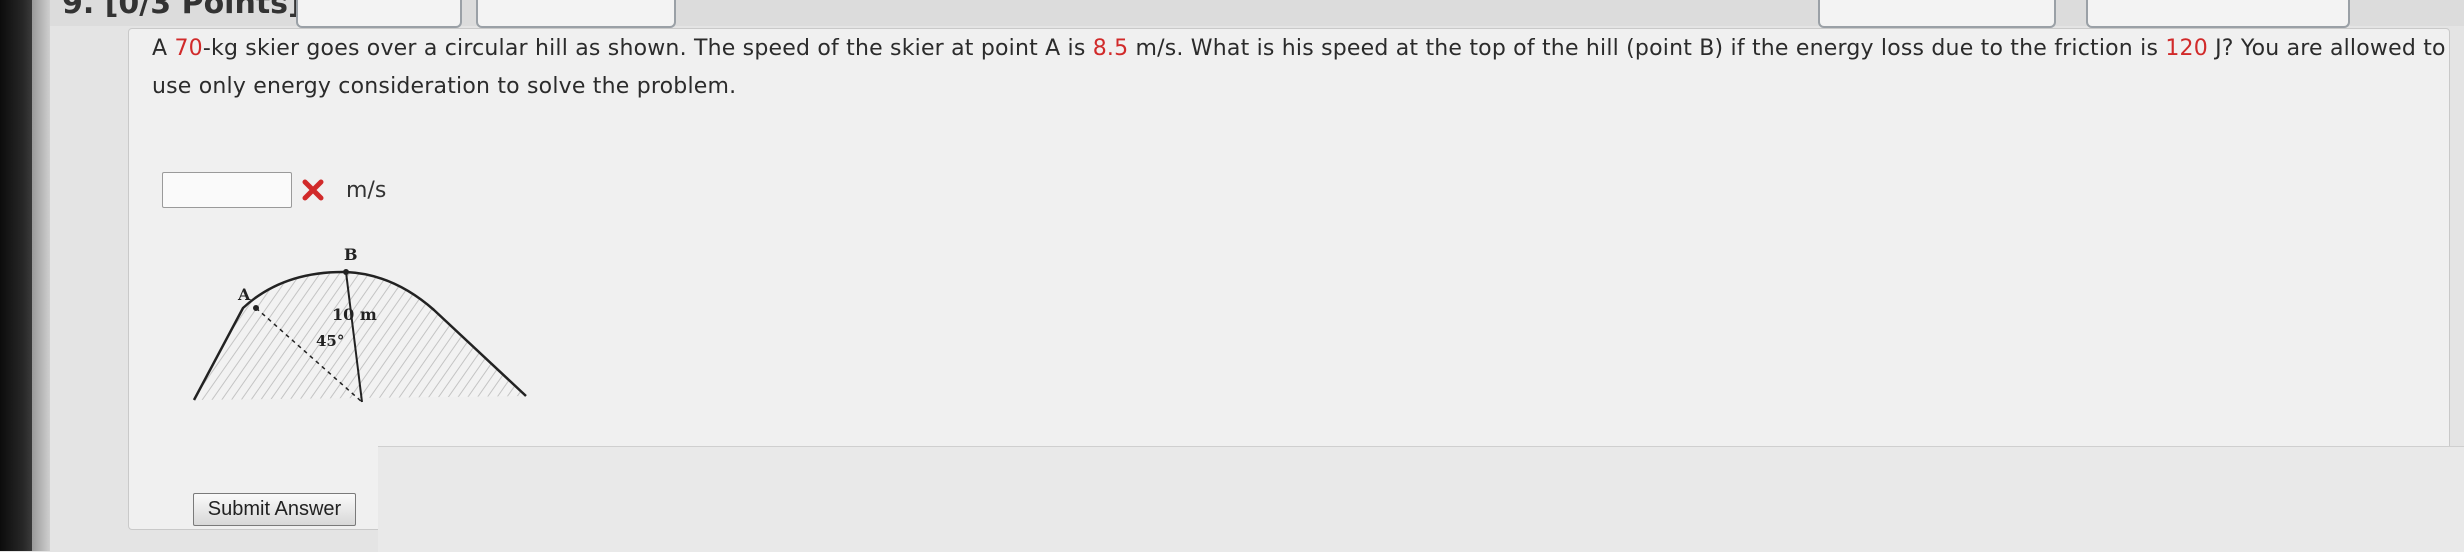 The height and width of the screenshot is (552, 2464). I want to click on header-right-button, so click(1937, 14).